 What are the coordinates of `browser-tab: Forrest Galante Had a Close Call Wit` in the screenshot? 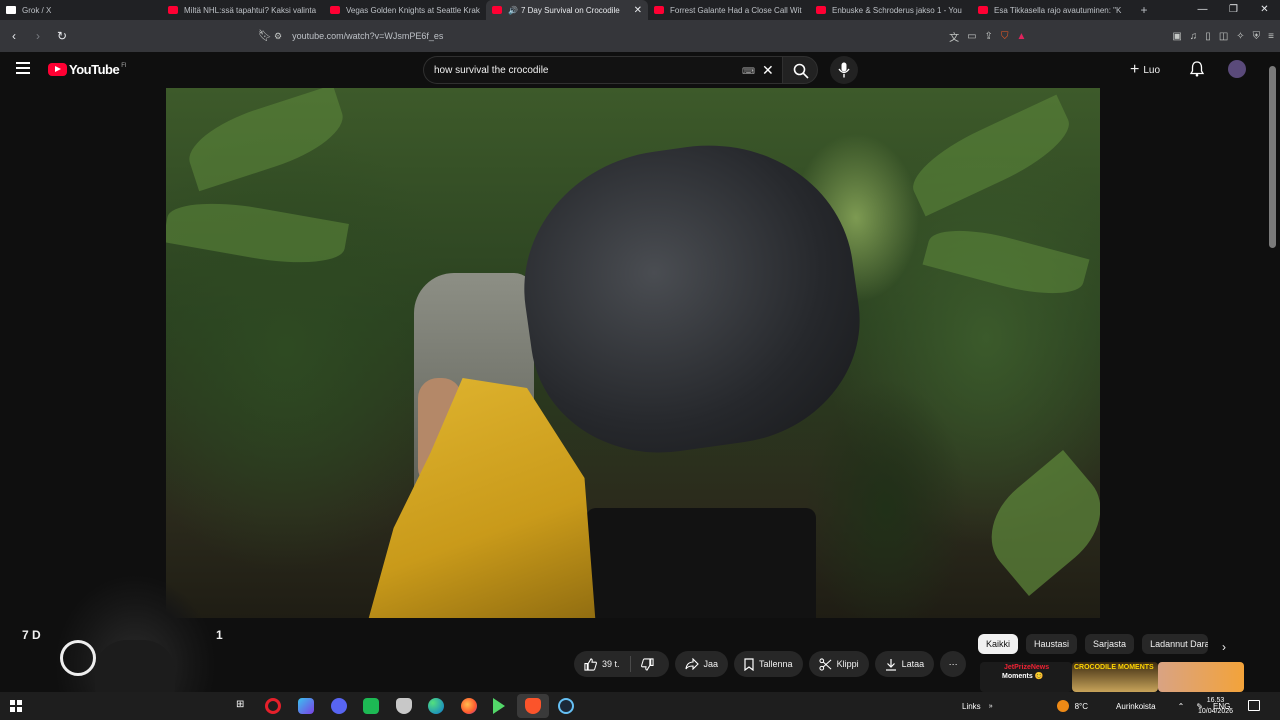 It's located at (729, 10).